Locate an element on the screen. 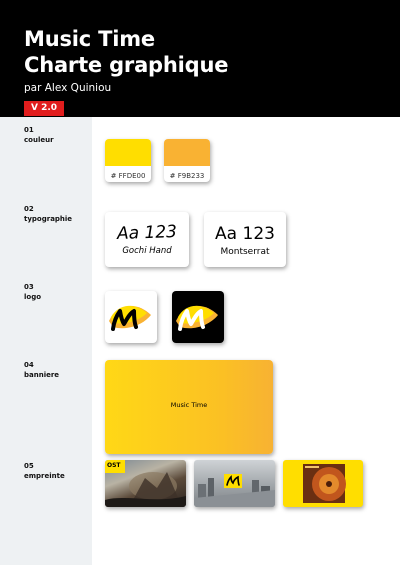 The image size is (400, 565). ost-badge: OST is located at coordinates (114, 465).